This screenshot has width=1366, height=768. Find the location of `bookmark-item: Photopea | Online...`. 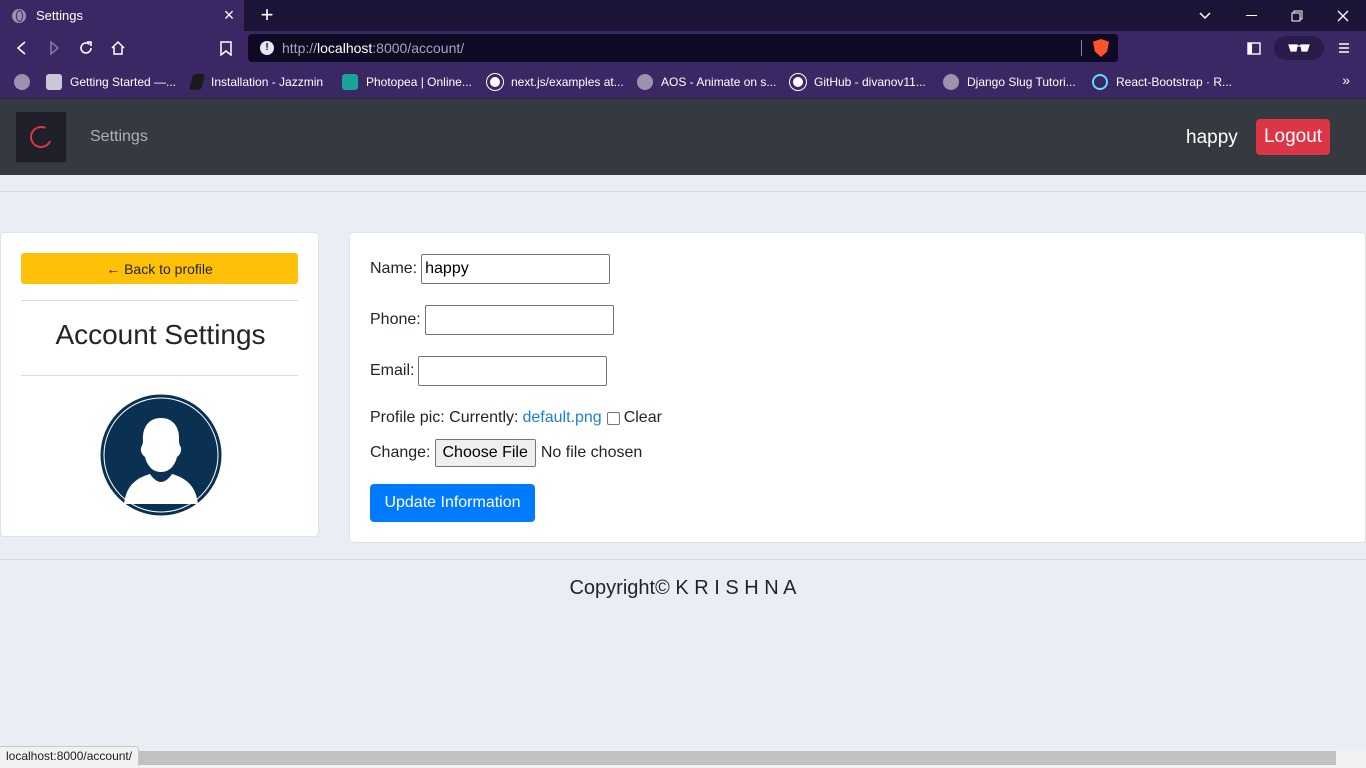

bookmark-item: Photopea | Online... is located at coordinates (407, 82).